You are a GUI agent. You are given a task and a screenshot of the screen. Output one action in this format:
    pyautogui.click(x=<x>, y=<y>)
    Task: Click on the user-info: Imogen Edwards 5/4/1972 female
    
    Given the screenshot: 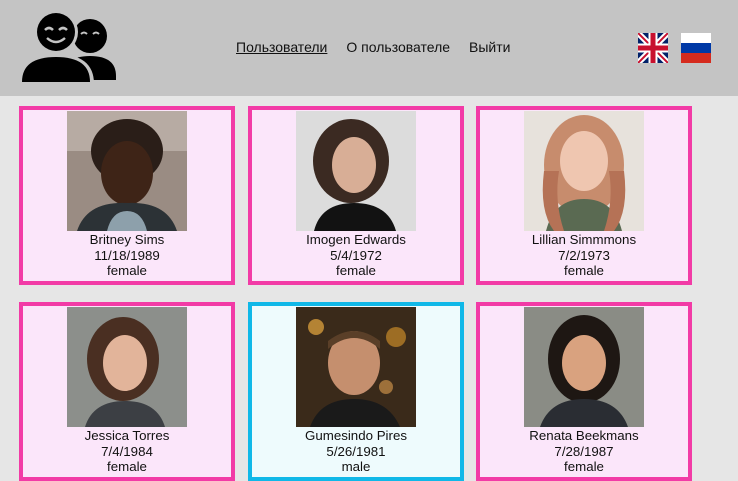 What is the action you would take?
    pyautogui.click(x=356, y=255)
    